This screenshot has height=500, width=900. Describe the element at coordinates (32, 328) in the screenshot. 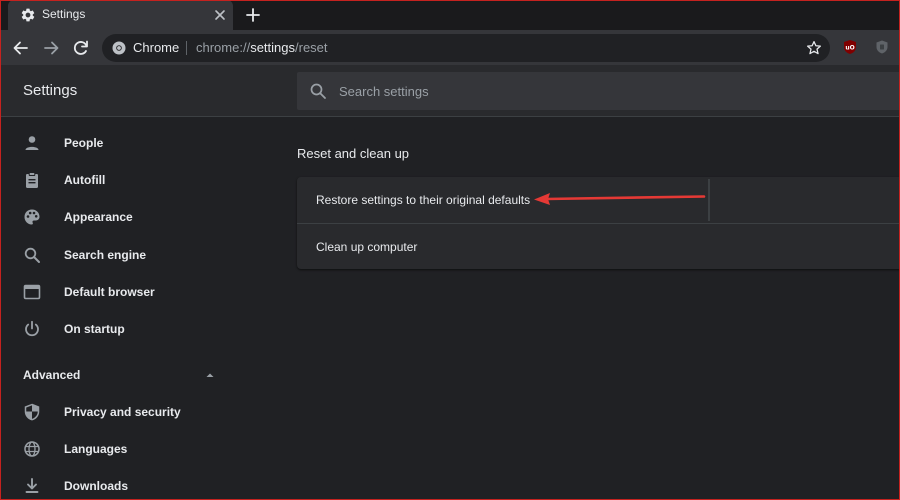

I see `power-icon` at that location.